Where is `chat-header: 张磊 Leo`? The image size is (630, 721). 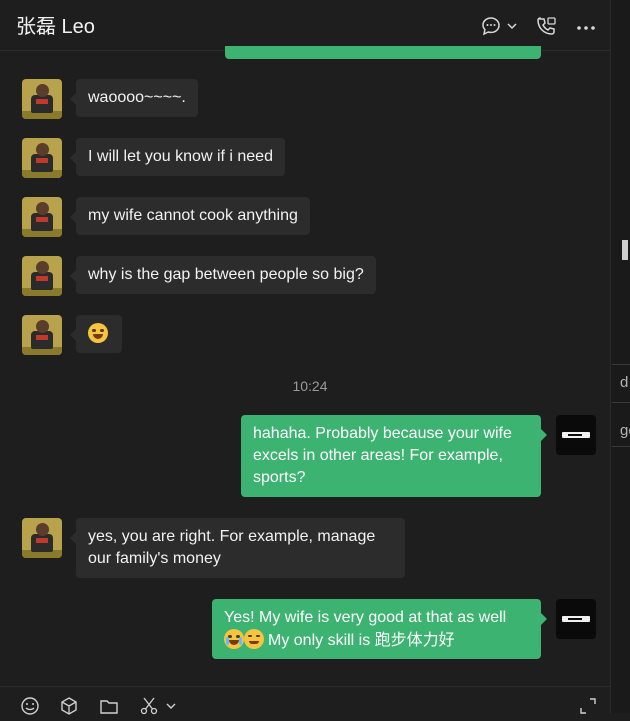 chat-header: 张磊 Leo is located at coordinates (305, 25).